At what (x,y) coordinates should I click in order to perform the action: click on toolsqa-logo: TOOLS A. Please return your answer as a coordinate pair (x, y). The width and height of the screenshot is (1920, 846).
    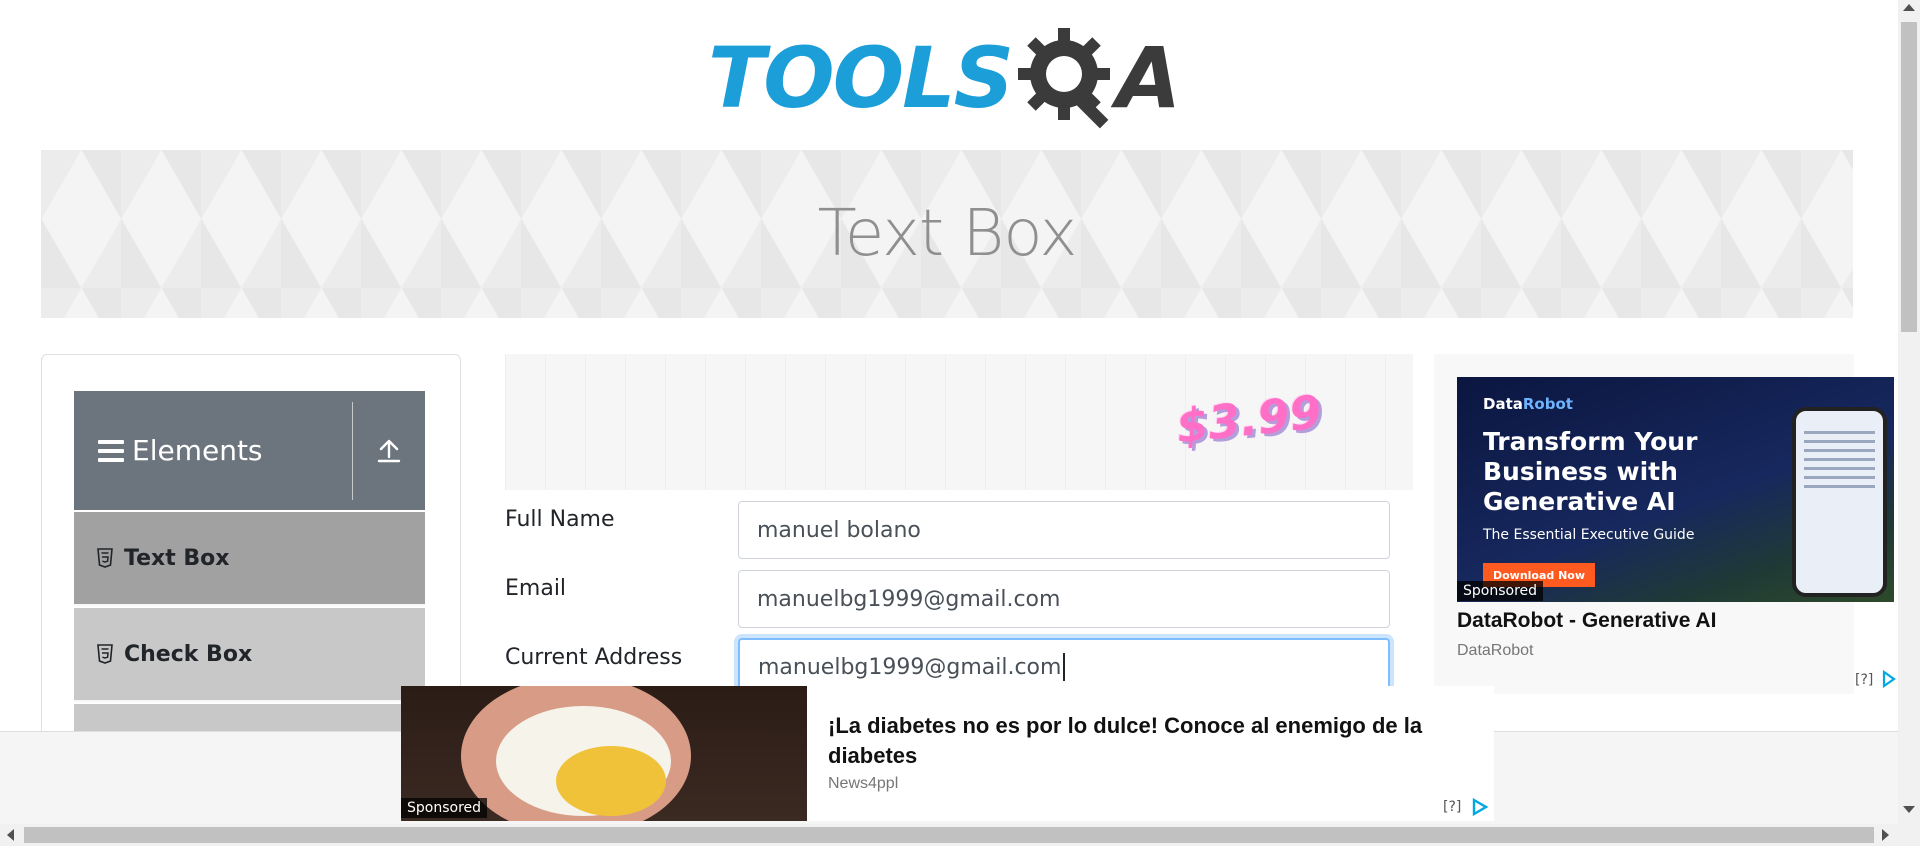
    Looking at the image, I should click on (950, 78).